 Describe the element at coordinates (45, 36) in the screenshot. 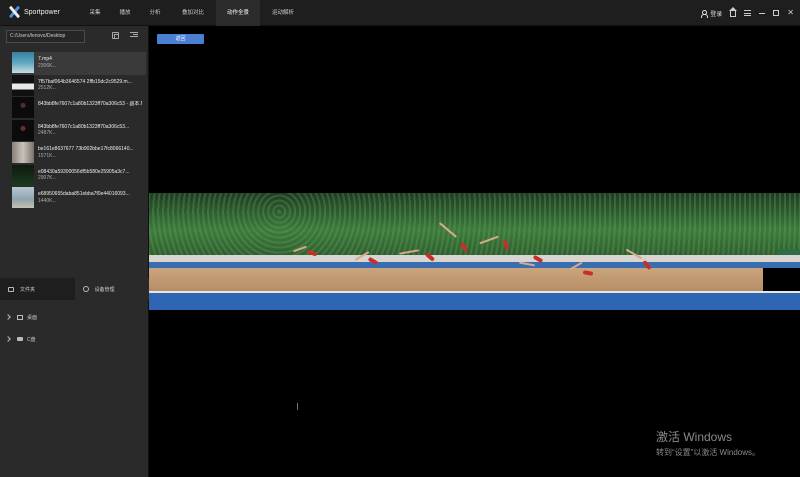

I see `path-input: C:/Users/lenovo/Desktop` at that location.